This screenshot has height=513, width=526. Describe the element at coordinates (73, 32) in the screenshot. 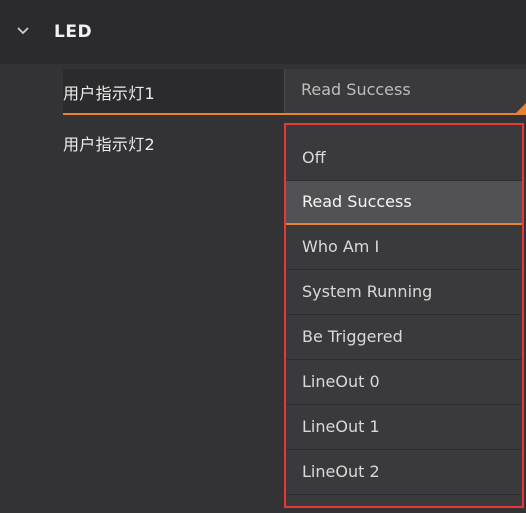

I see `section-title: LED` at that location.